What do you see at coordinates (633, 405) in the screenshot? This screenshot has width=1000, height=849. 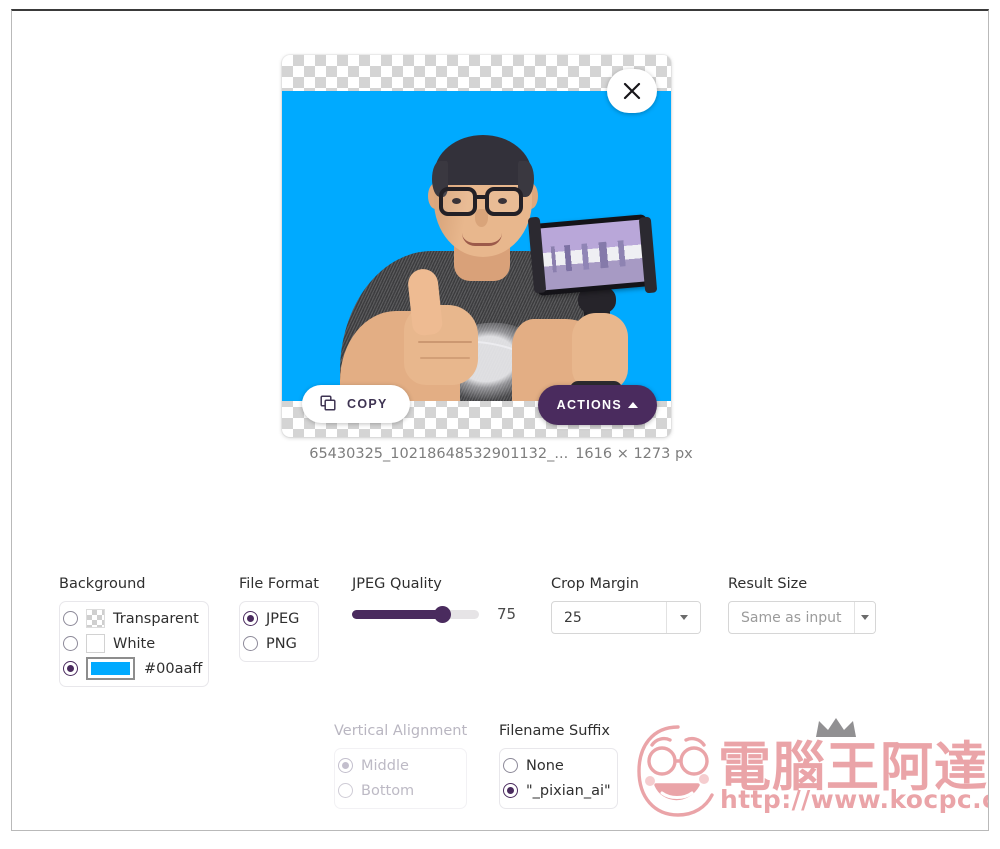 I see `chevron-up-icon` at bounding box center [633, 405].